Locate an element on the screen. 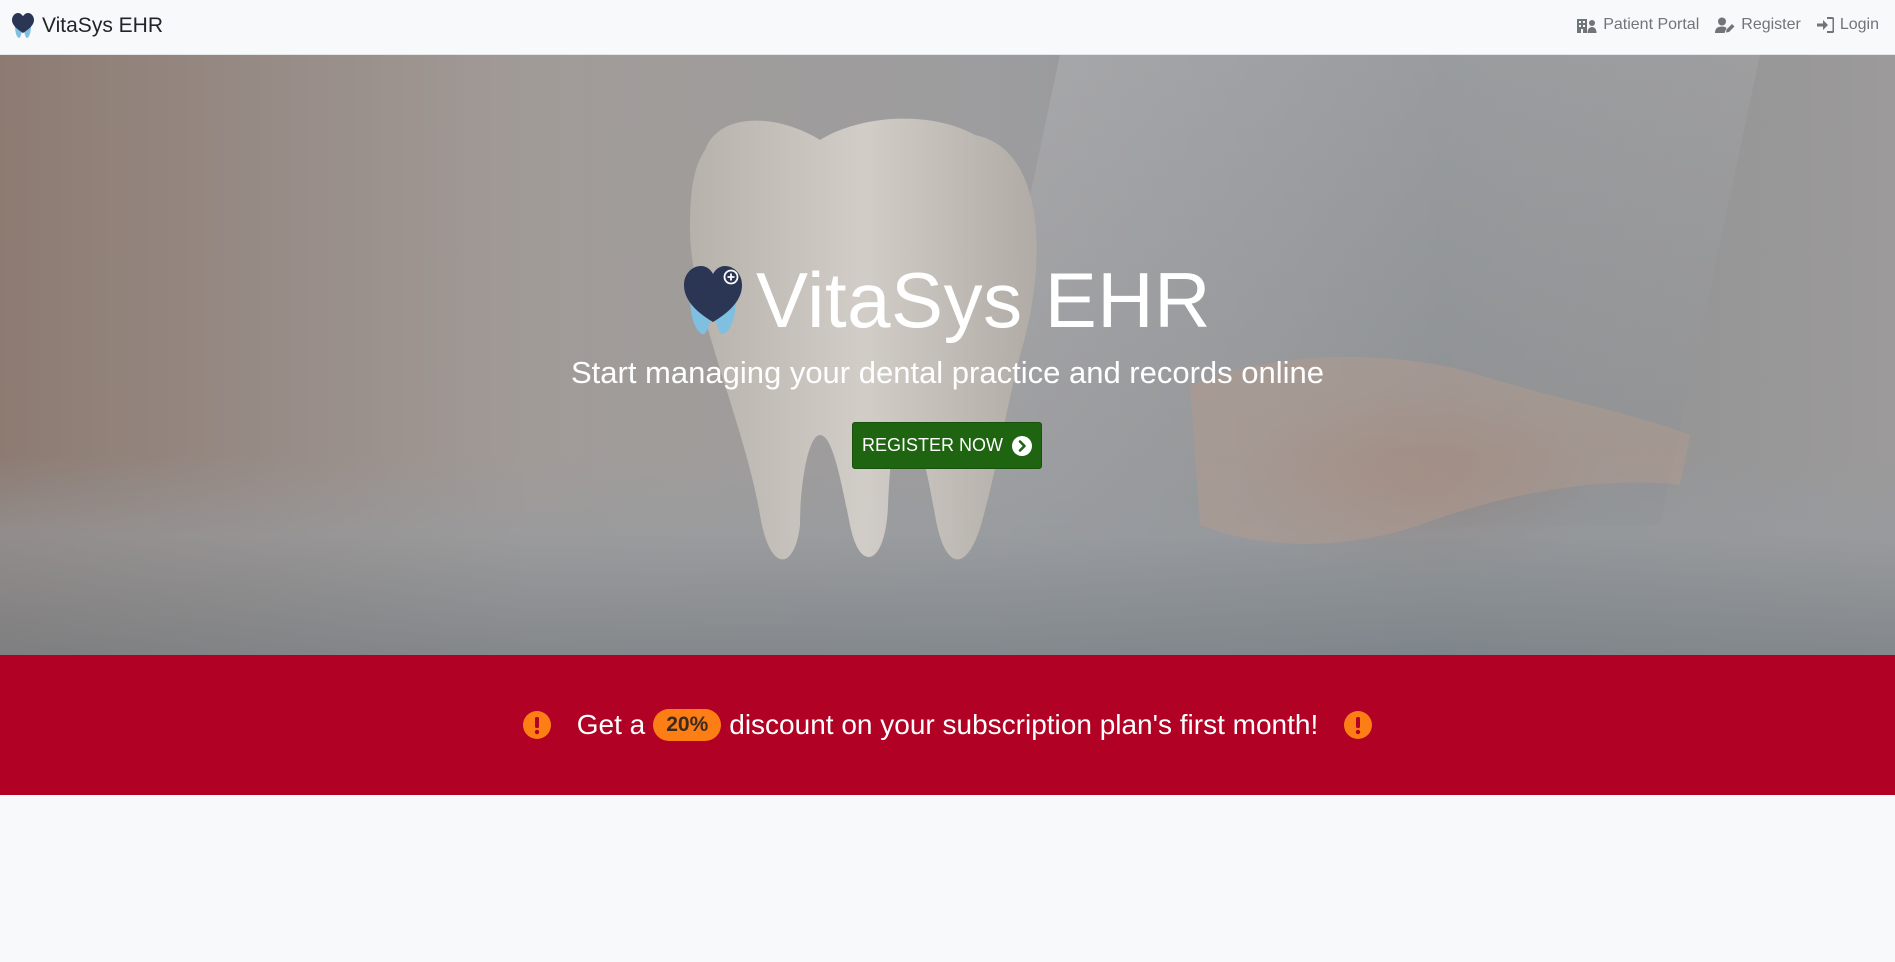 The width and height of the screenshot is (1895, 962). nav-login: Login is located at coordinates (1847, 25).